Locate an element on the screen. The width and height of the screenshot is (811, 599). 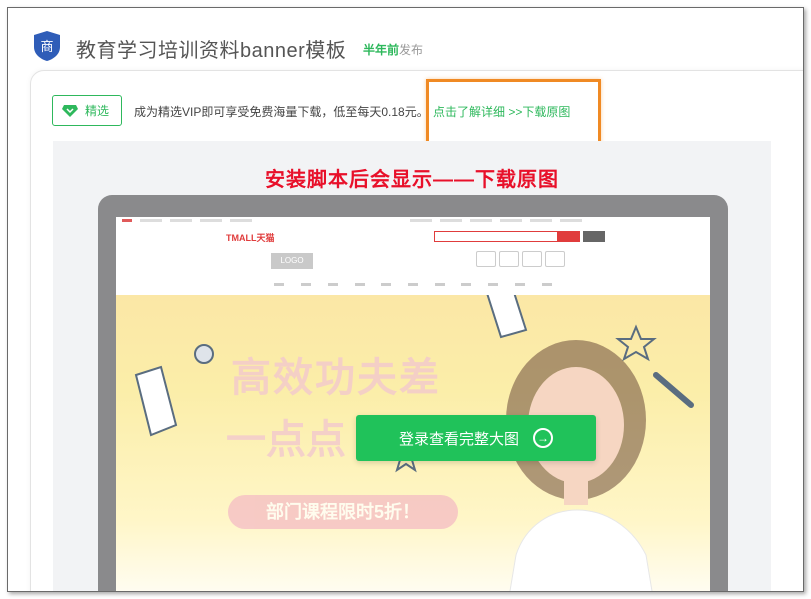
login-button-label: 登录查看完整大图 is located at coordinates (458, 439).